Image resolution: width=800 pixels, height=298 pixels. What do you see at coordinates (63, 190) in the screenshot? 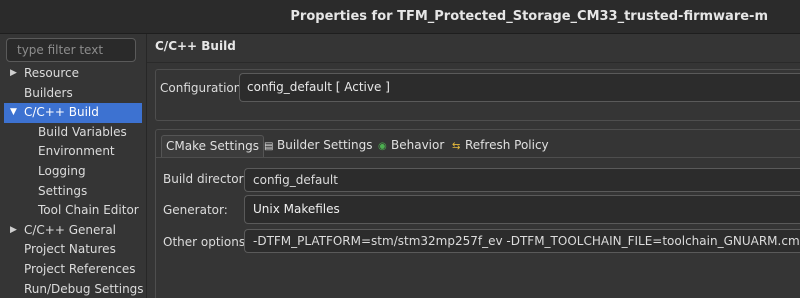
I see `tree-item-label: Settings` at bounding box center [63, 190].